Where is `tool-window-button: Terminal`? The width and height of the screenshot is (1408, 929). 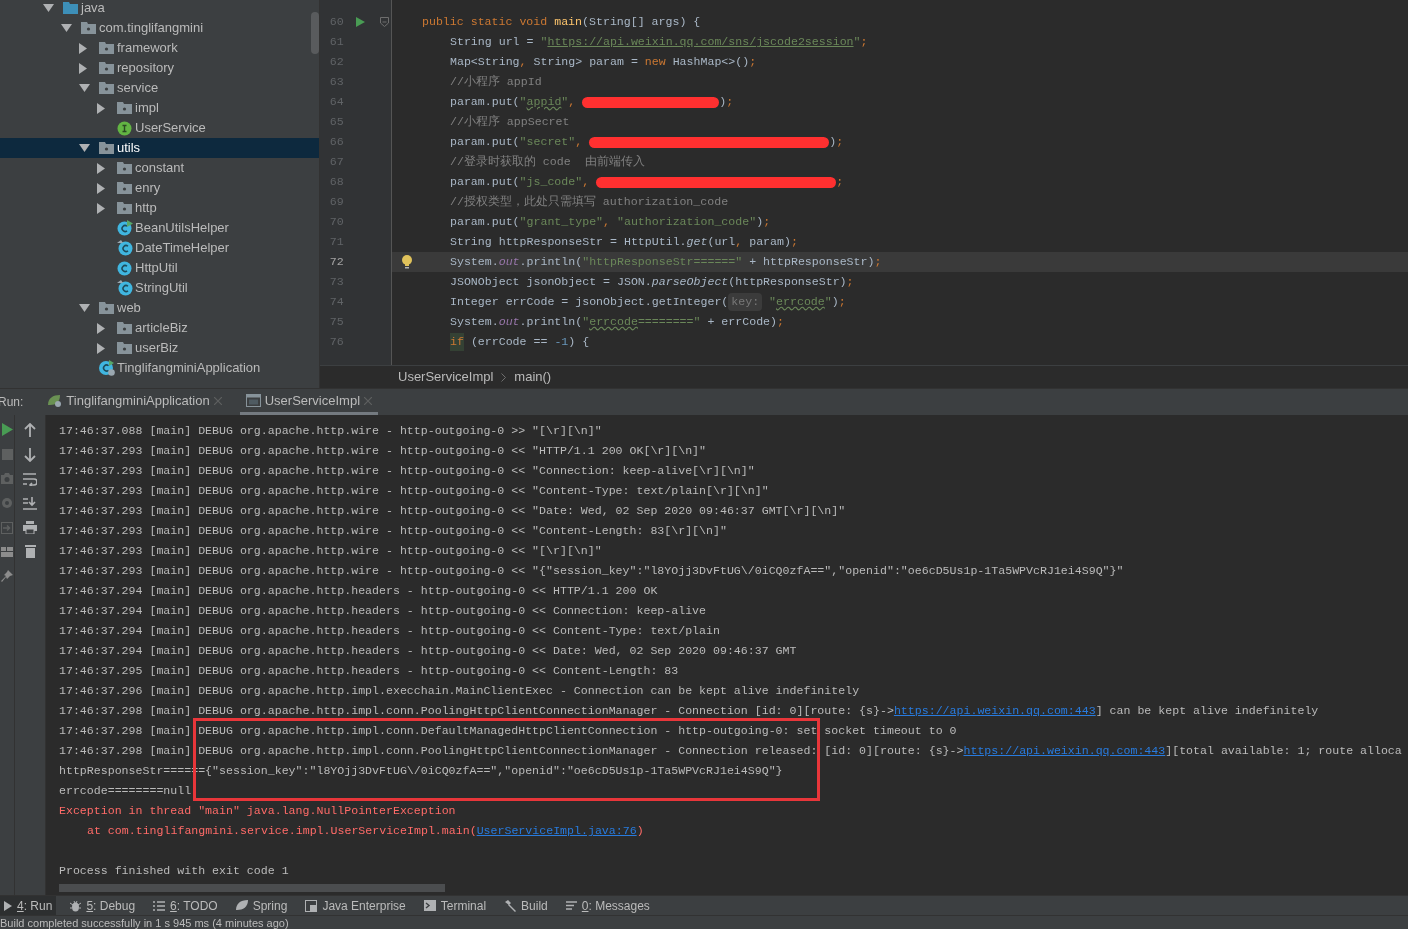 tool-window-button: Terminal is located at coordinates (455, 905).